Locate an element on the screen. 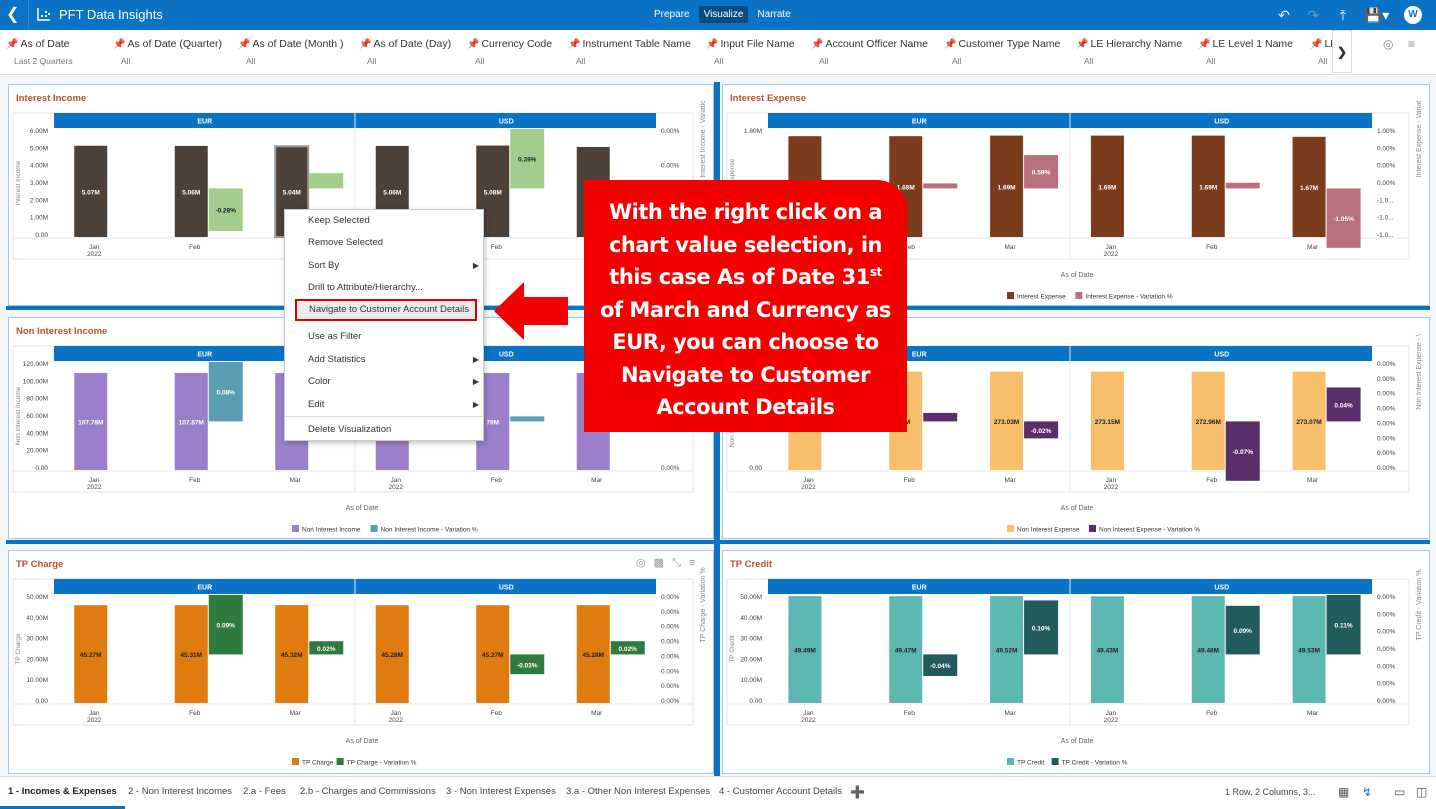  filter-as-of-date-day: 📌 As of Date (Day) All is located at coordinates (405, 52).